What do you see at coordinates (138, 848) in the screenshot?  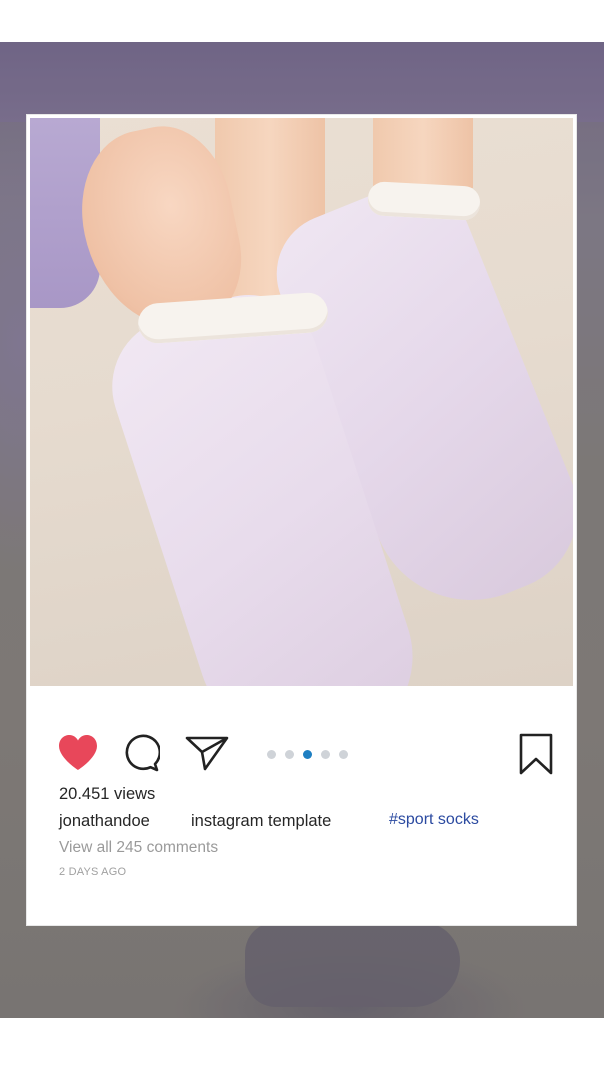 I see `view-comments-link: View all 245 comments` at bounding box center [138, 848].